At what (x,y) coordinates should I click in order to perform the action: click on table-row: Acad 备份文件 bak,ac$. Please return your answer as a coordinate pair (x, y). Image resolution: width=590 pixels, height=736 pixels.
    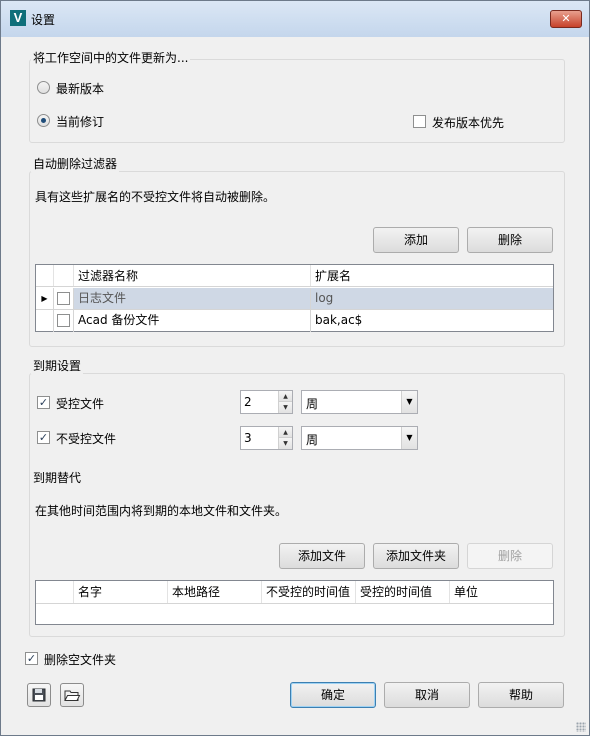
    Looking at the image, I should click on (294, 321).